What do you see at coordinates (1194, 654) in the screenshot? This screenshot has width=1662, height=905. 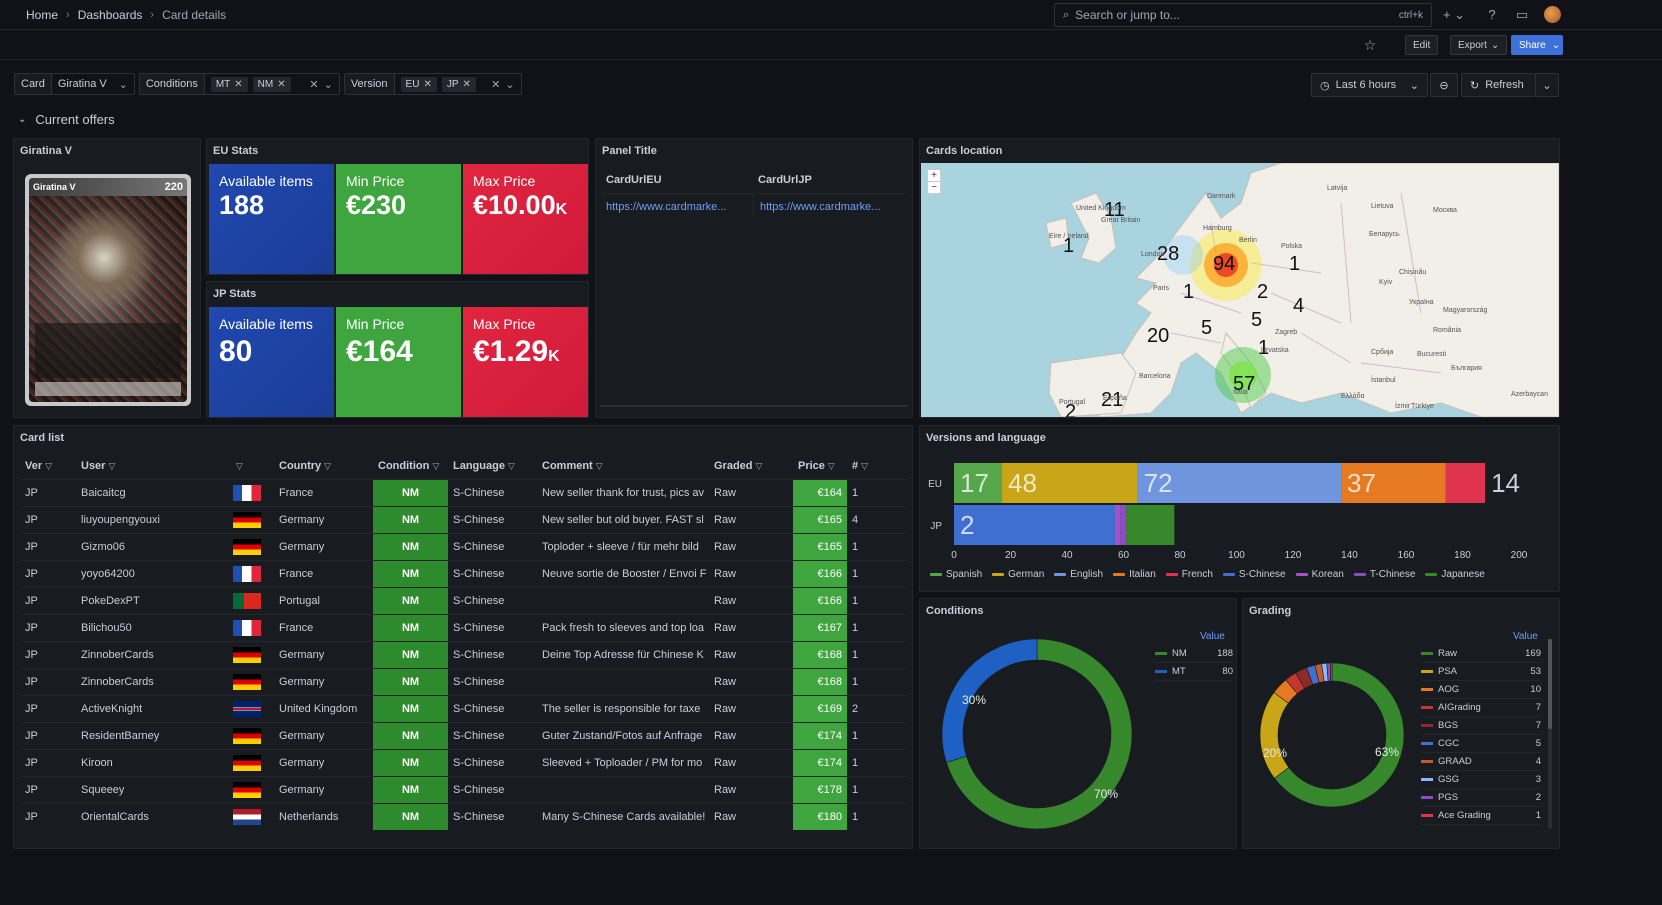 I see `legend-row: NM 188` at bounding box center [1194, 654].